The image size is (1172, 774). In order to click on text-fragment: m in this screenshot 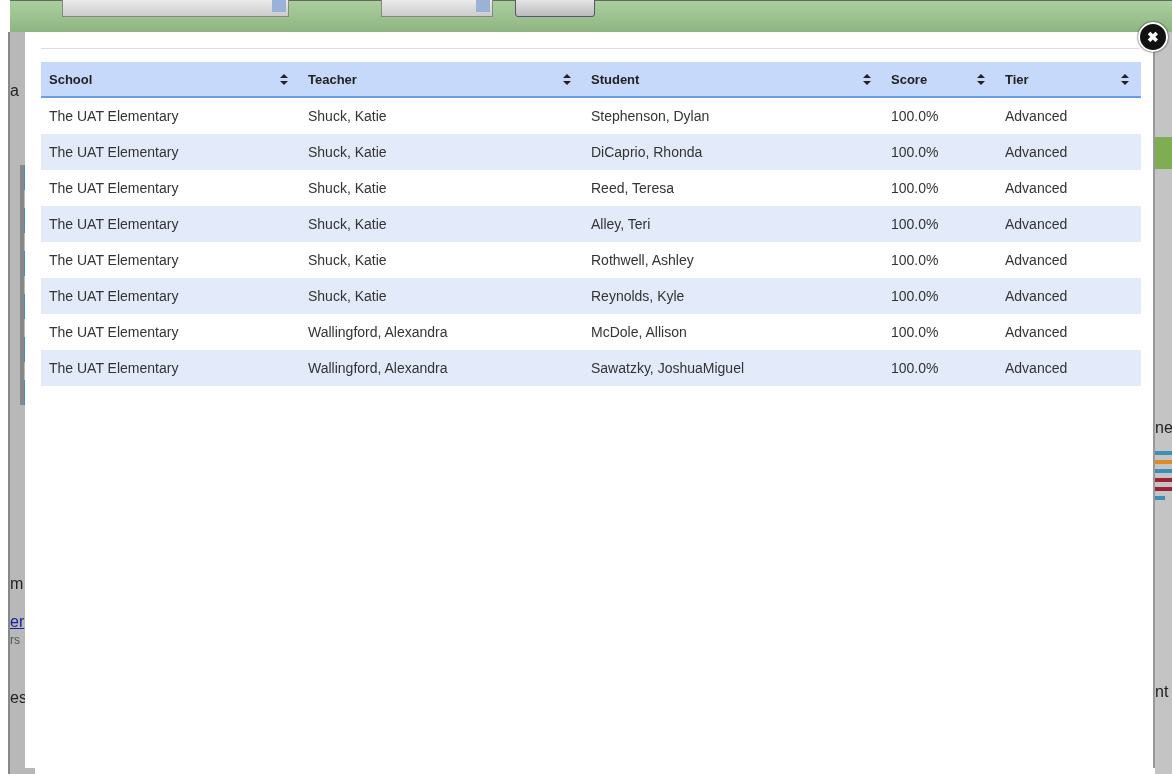, I will do `click(17, 584)`.